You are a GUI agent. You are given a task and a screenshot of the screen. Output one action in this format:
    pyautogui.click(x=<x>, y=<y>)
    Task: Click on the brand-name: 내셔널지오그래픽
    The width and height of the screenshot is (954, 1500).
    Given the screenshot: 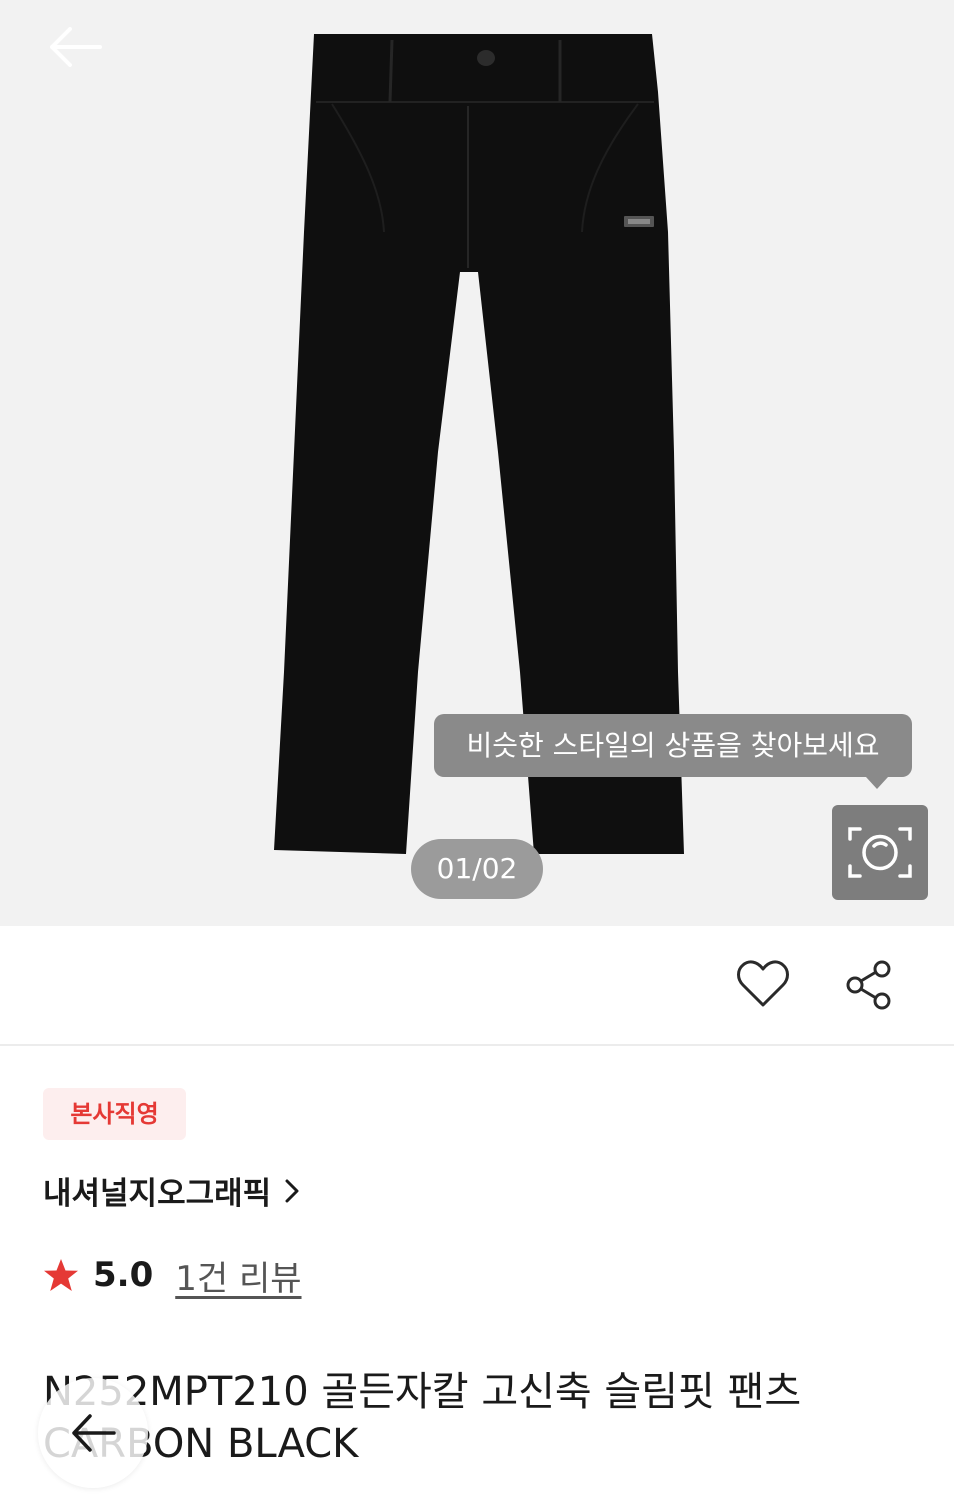 What is the action you would take?
    pyautogui.click(x=157, y=1194)
    